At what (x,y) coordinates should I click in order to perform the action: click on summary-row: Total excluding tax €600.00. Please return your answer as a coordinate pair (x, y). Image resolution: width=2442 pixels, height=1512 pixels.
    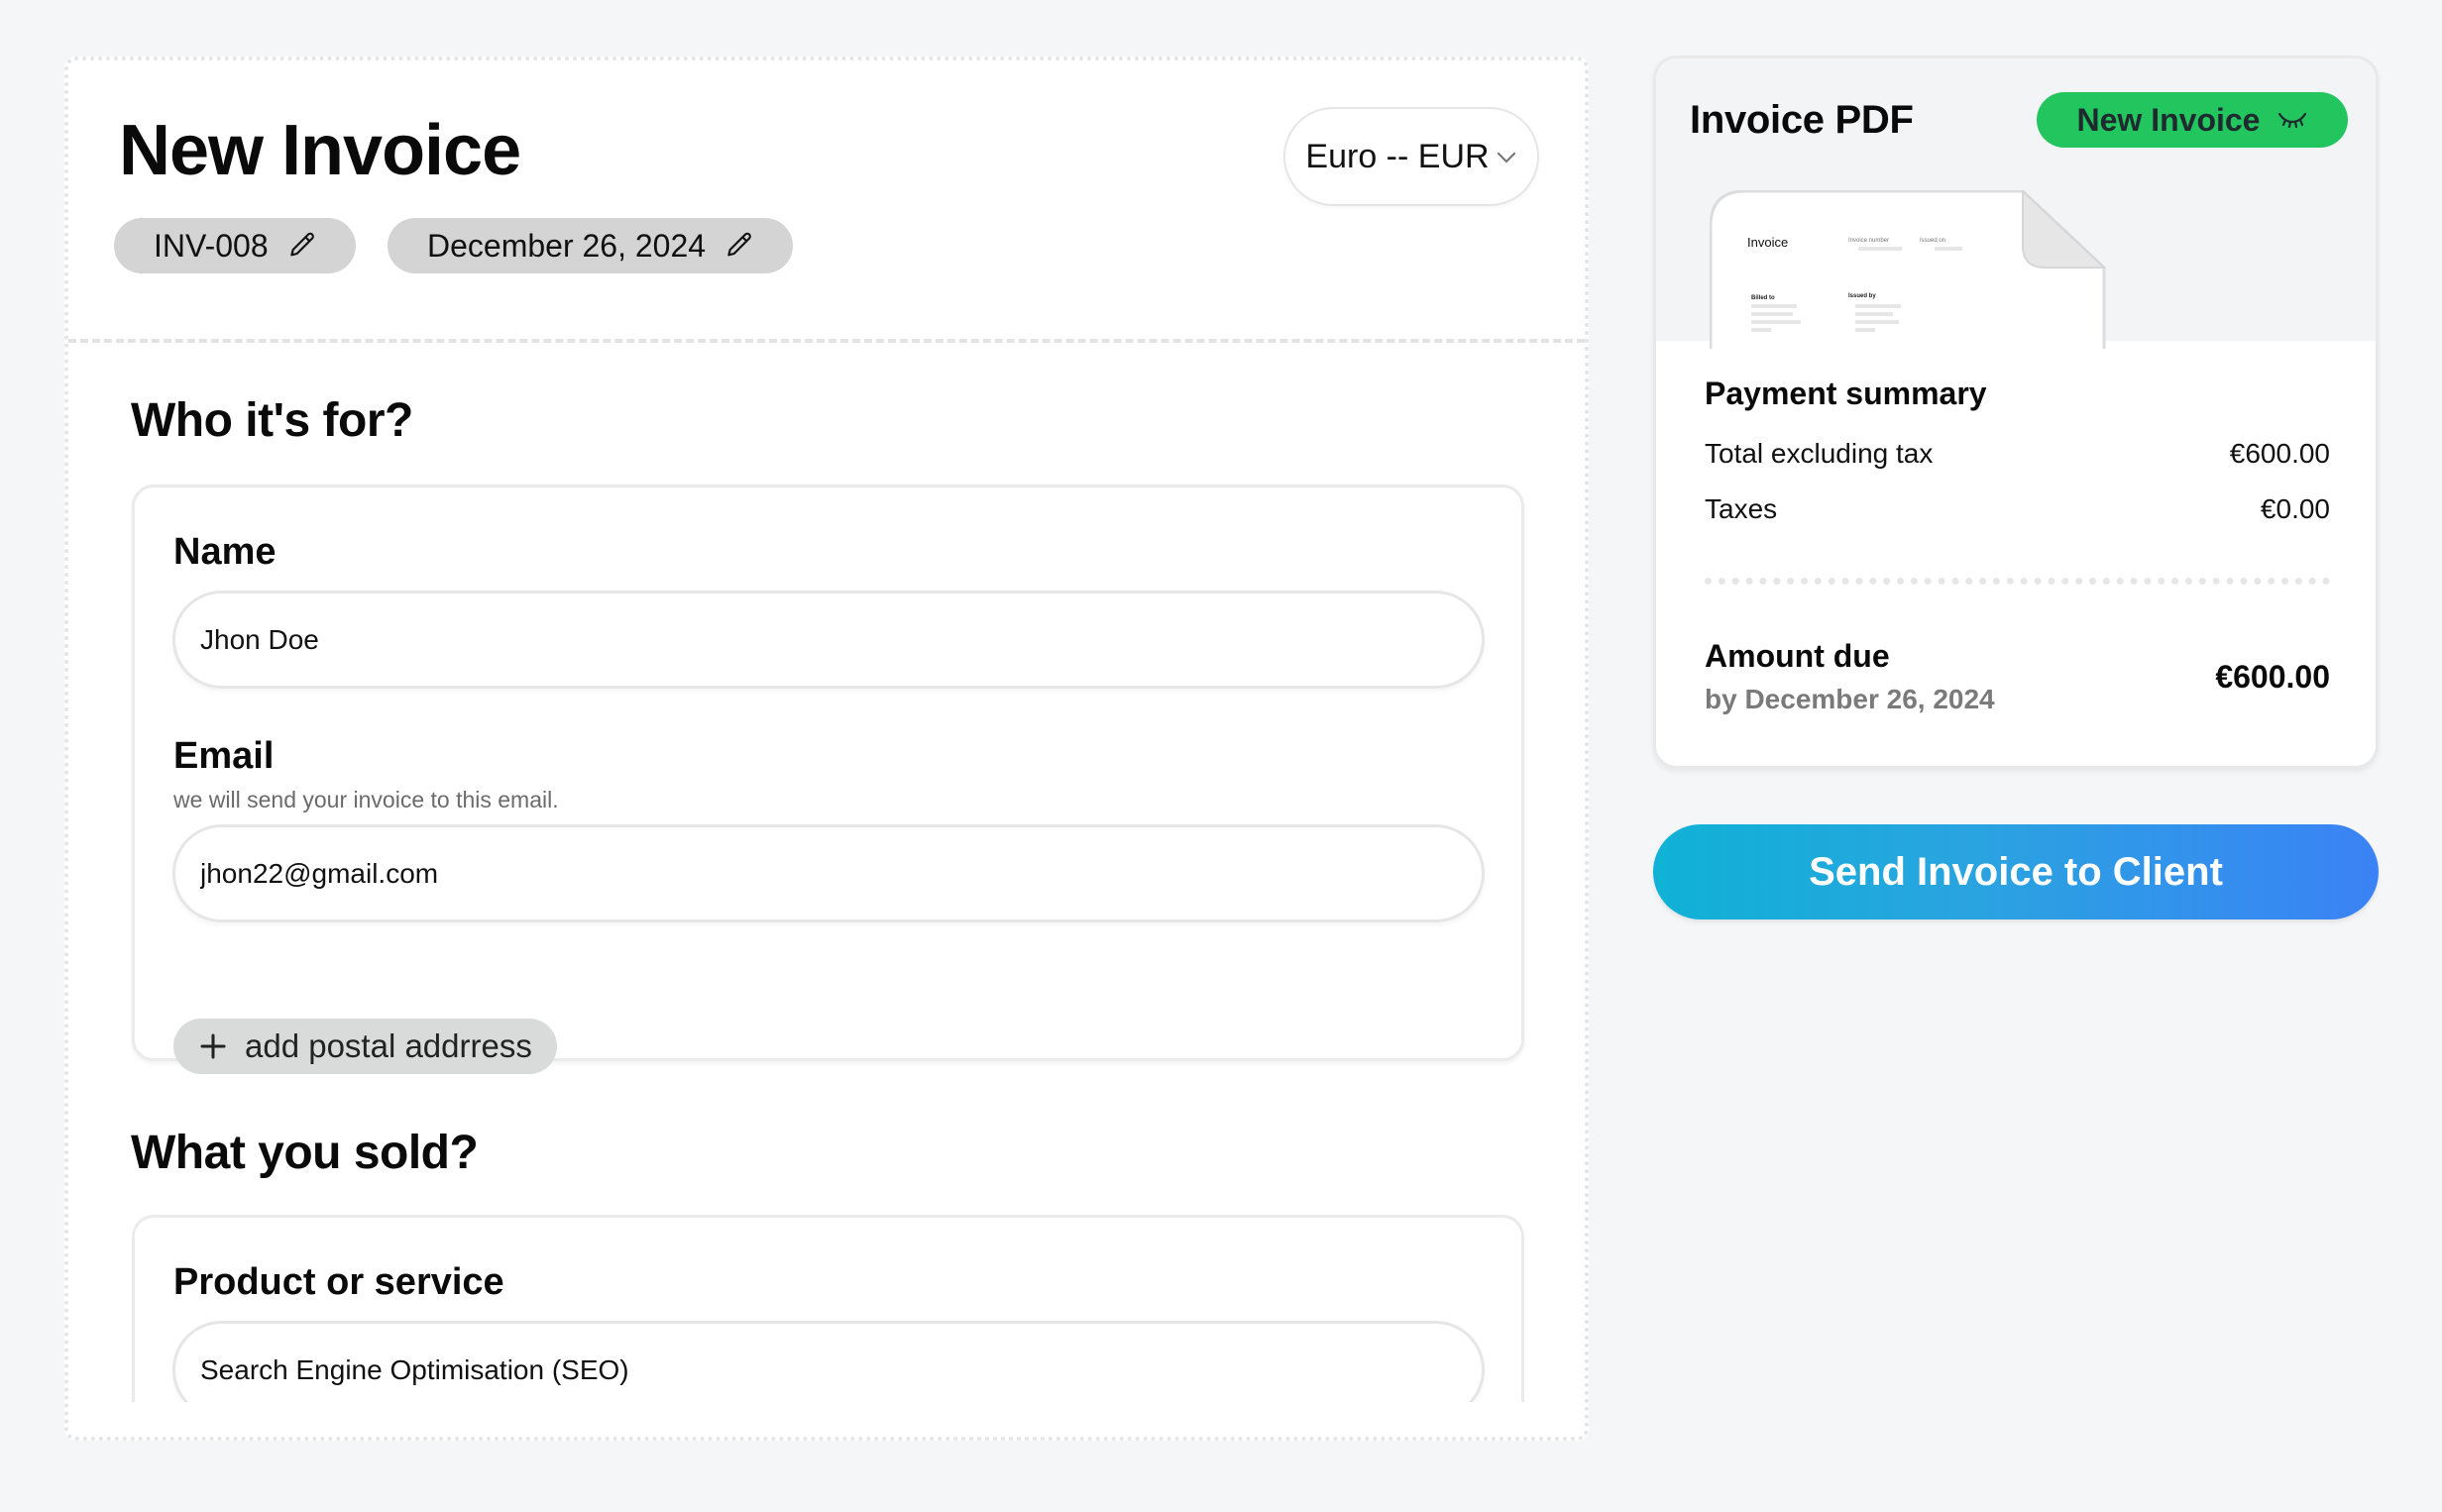
    Looking at the image, I should click on (2017, 454).